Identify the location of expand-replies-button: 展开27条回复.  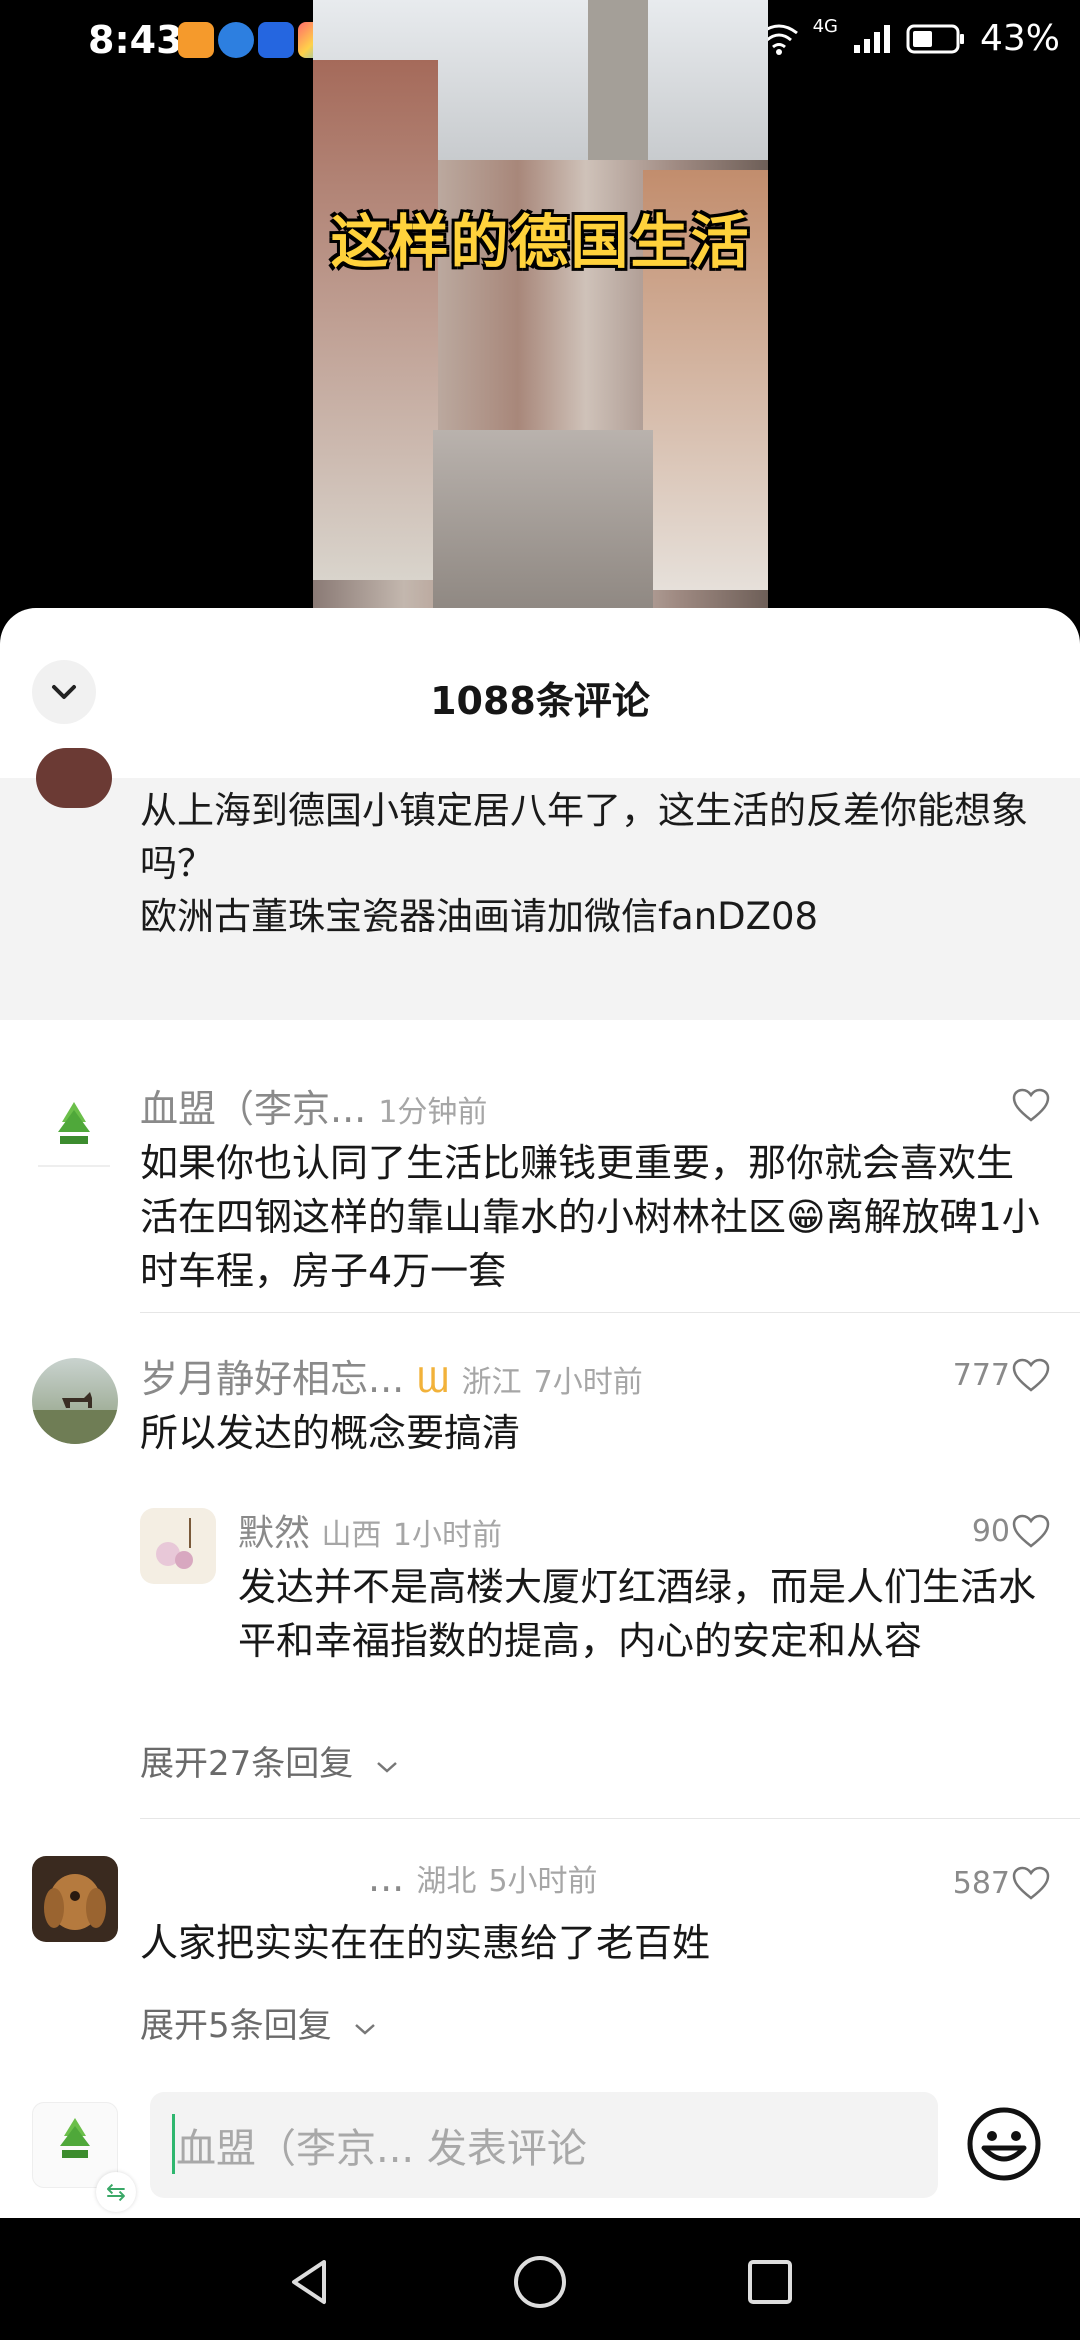
(270, 1760).